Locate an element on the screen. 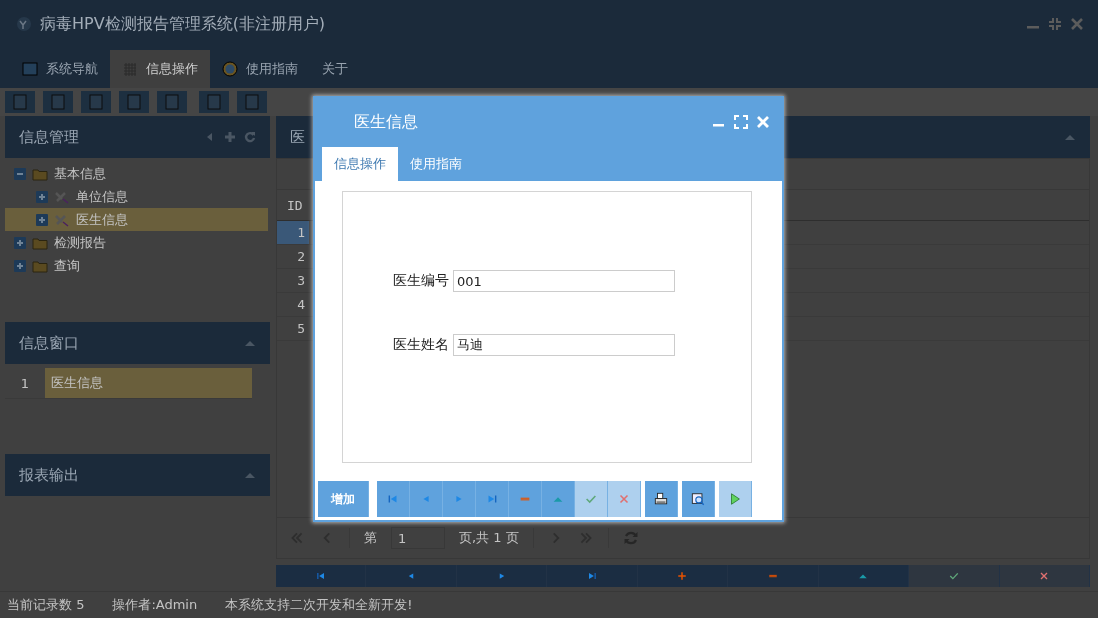  plus-icon is located at coordinates (682, 576).